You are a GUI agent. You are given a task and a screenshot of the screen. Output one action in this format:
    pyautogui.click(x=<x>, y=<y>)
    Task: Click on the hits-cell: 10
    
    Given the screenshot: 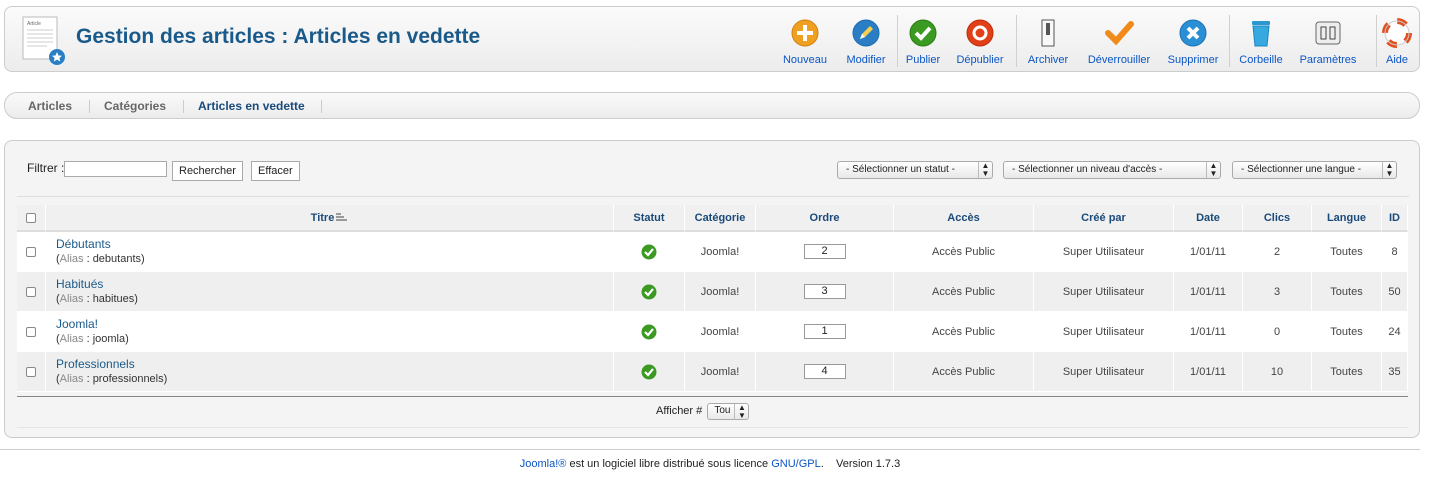 What is the action you would take?
    pyautogui.click(x=1277, y=372)
    